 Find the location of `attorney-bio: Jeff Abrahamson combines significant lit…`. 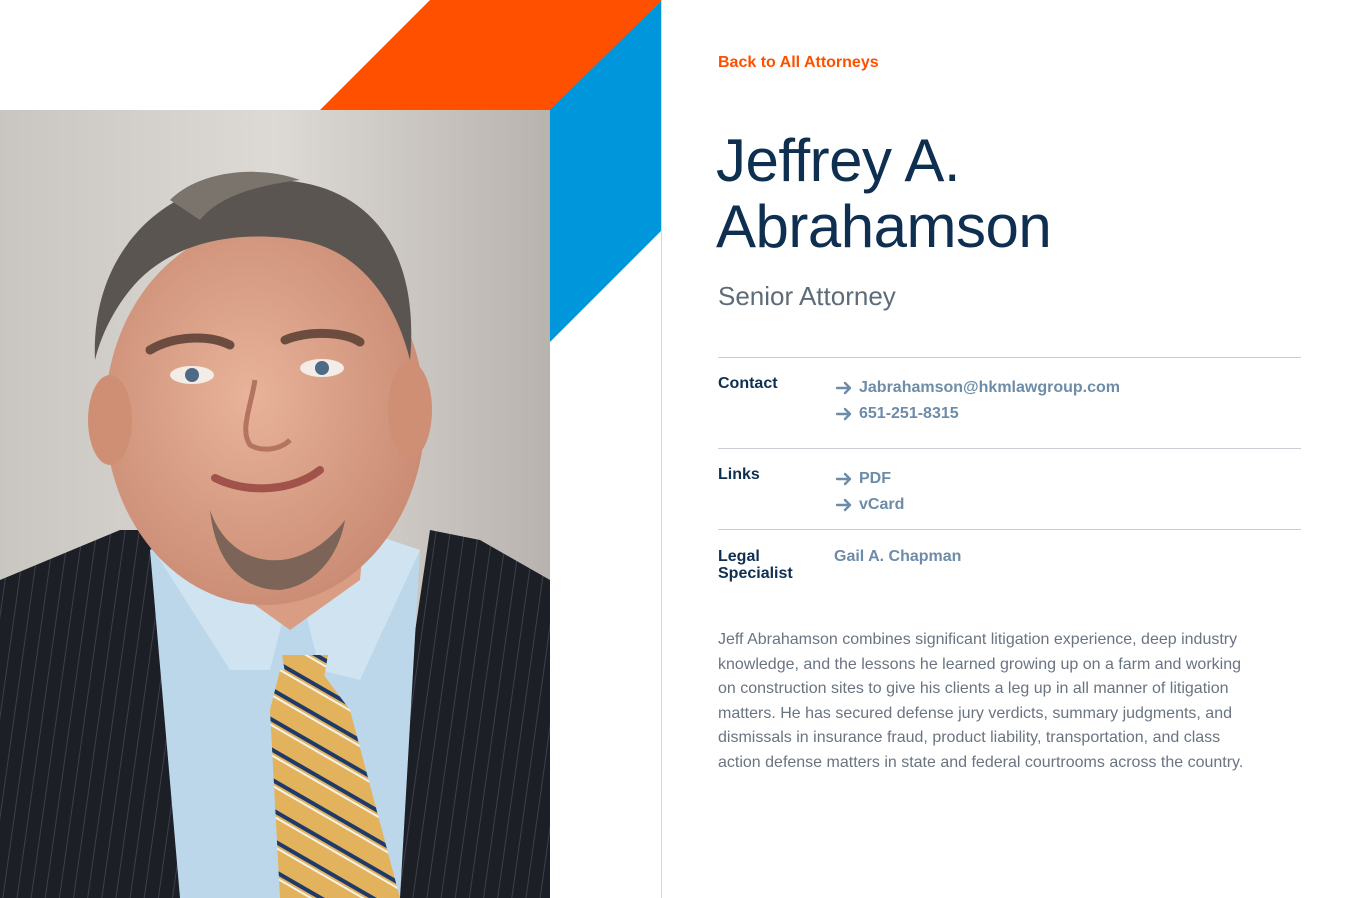

attorney-bio: Jeff Abrahamson combines significant lit… is located at coordinates (981, 701).